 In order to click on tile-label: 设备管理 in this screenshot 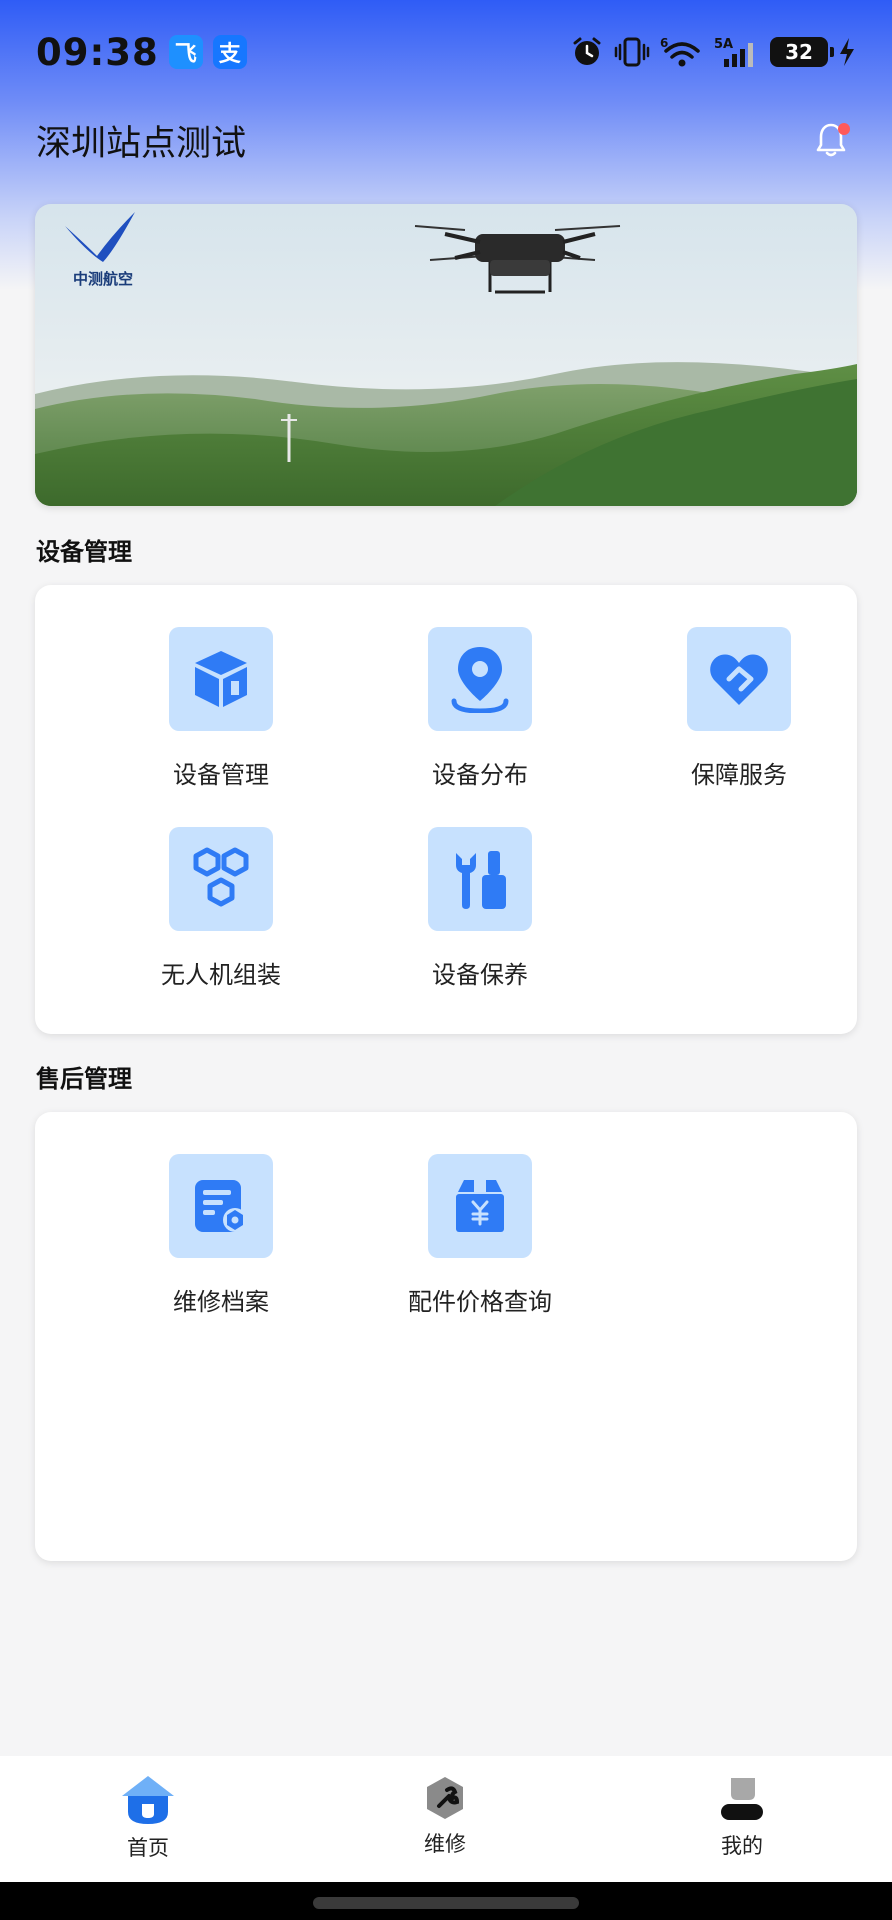, I will do `click(221, 775)`.